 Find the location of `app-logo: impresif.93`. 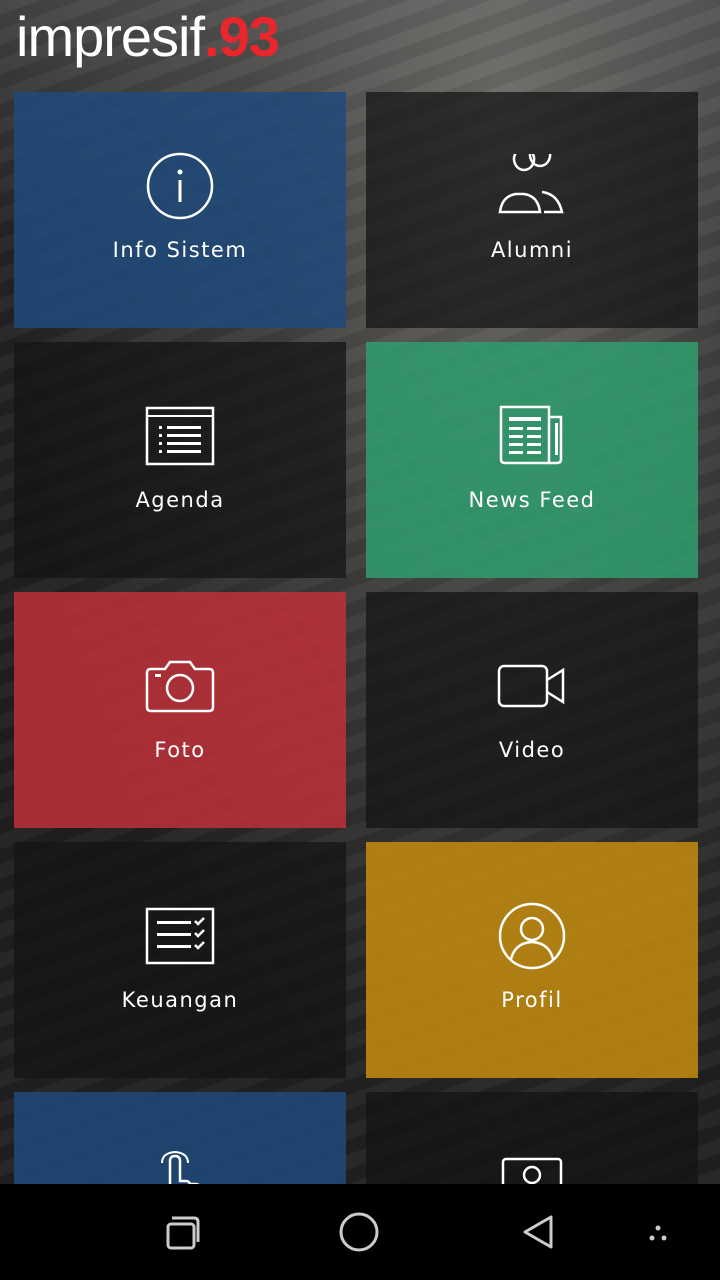

app-logo: impresif.93 is located at coordinates (148, 36).